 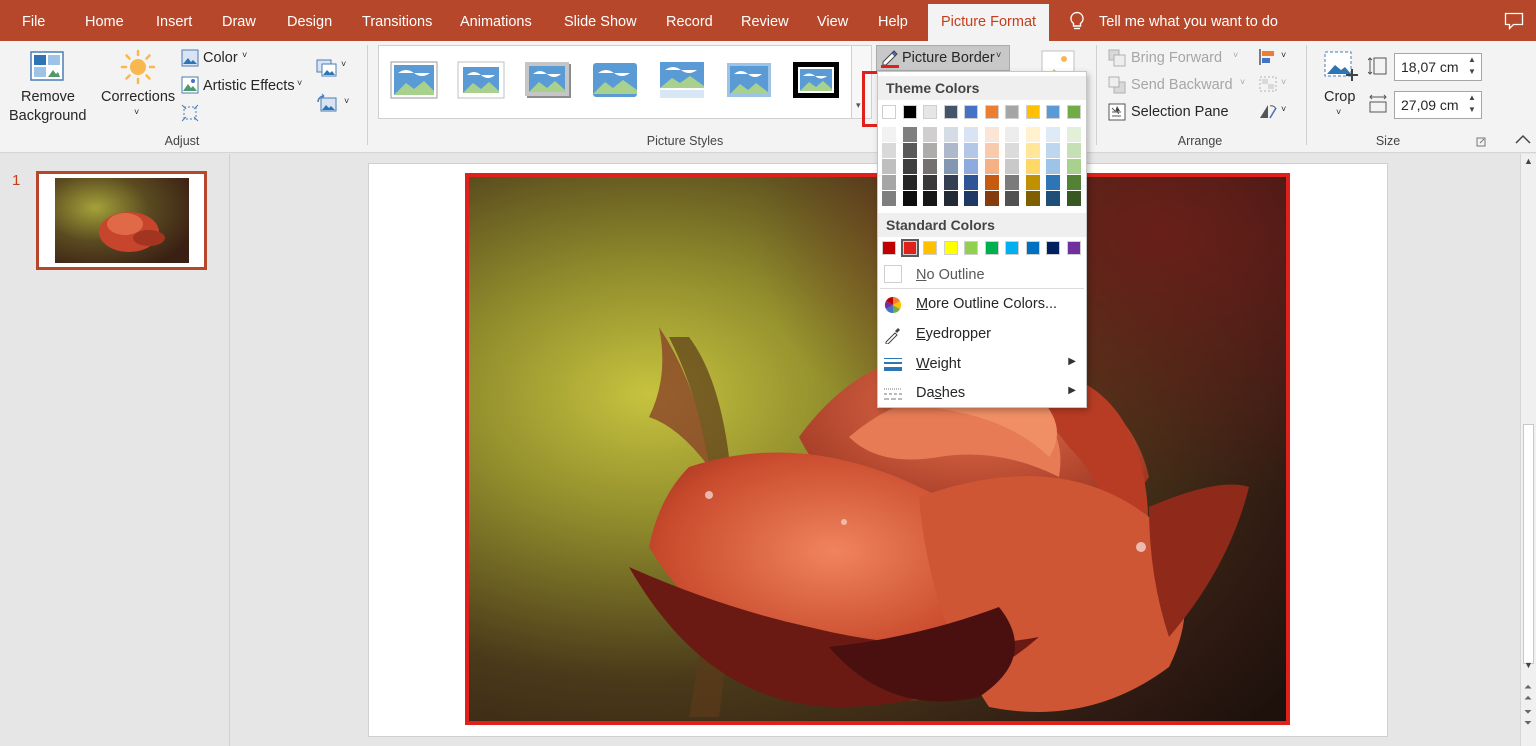 What do you see at coordinates (239, 20) in the screenshot?
I see `tab-draw: Draw` at bounding box center [239, 20].